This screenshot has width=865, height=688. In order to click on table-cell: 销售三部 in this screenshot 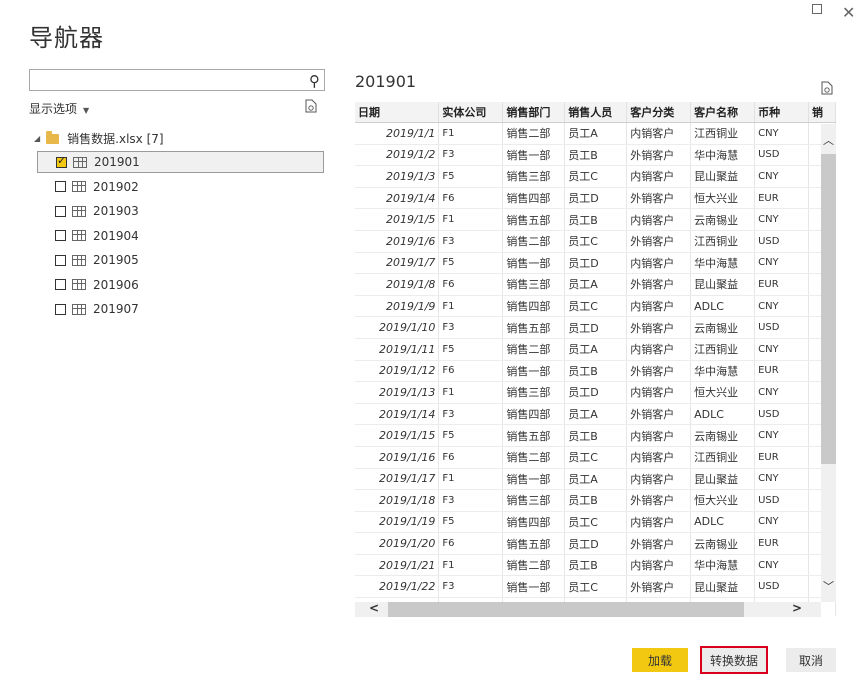, I will do `click(534, 500)`.